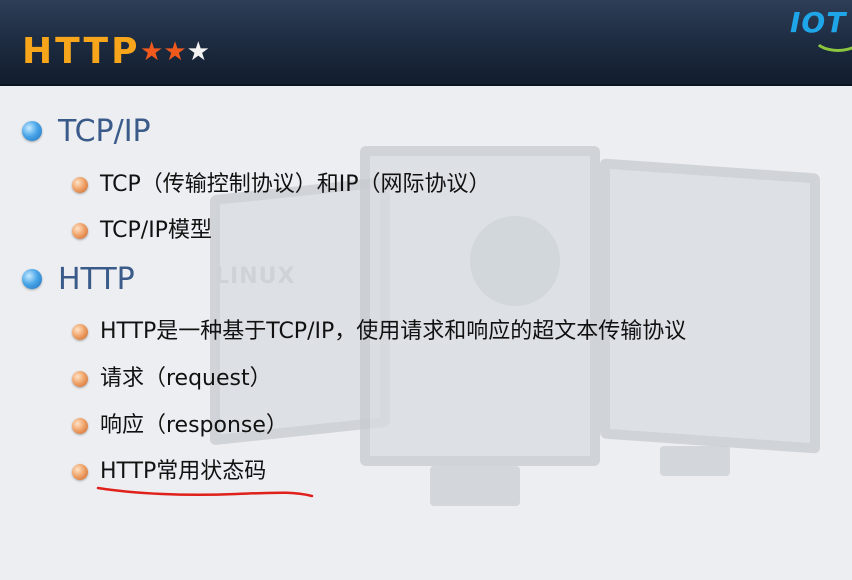 This screenshot has width=852, height=580. What do you see at coordinates (198, 52) in the screenshot?
I see `star-outline-icon: ★` at bounding box center [198, 52].